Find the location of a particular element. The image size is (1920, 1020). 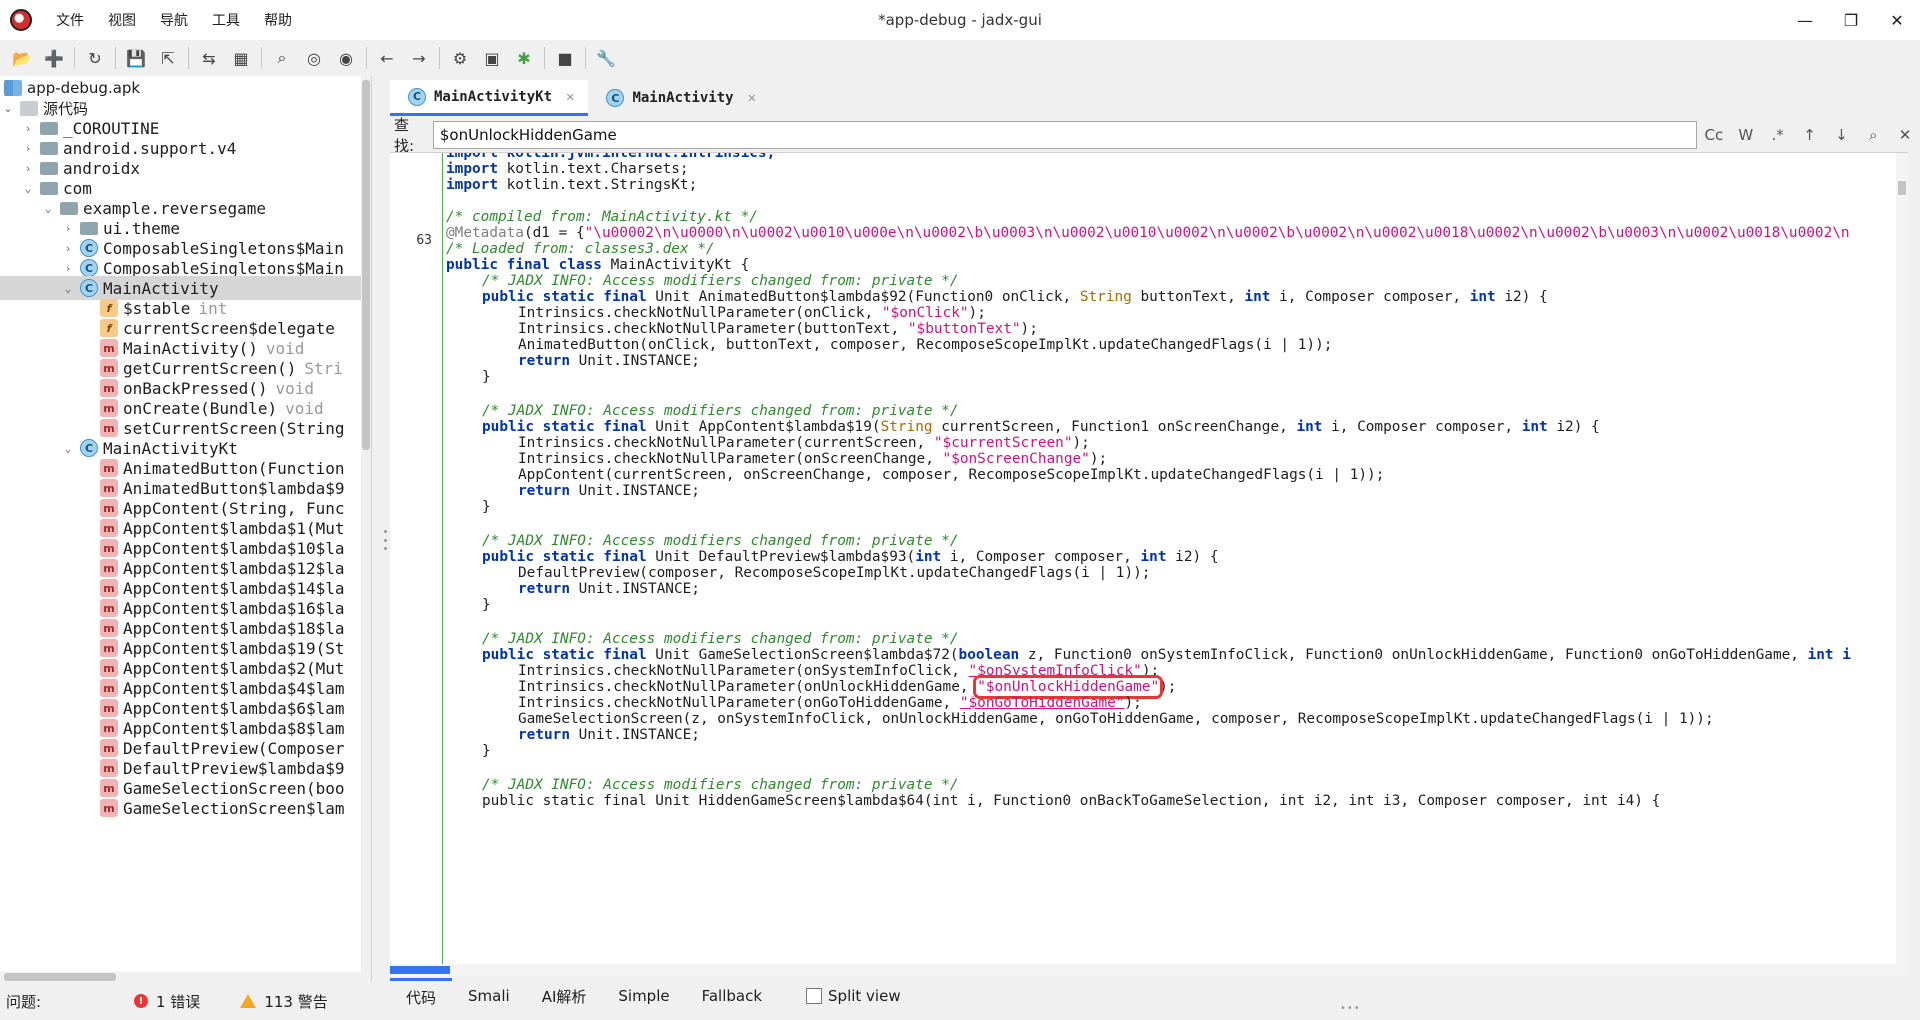

member-name: GameSelectionScreen(boo is located at coordinates (234, 788).